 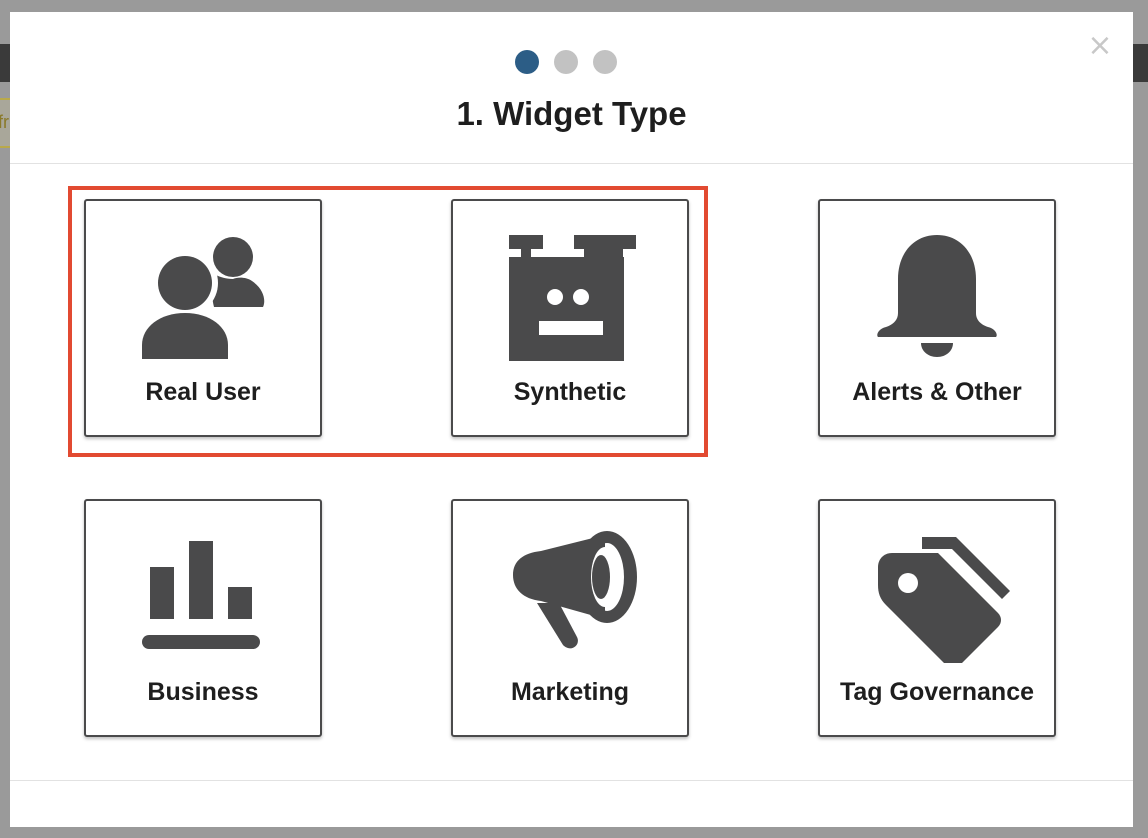 What do you see at coordinates (571, 163) in the screenshot?
I see `header-divider` at bounding box center [571, 163].